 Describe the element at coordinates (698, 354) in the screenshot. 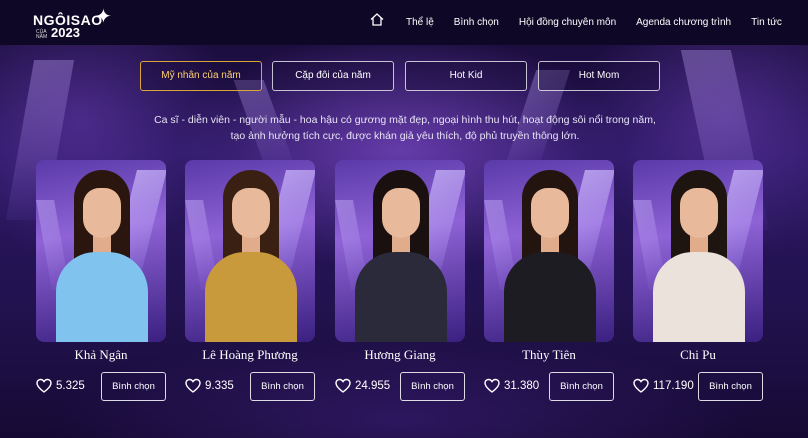

I see `candidate-name: Chi Pu` at that location.